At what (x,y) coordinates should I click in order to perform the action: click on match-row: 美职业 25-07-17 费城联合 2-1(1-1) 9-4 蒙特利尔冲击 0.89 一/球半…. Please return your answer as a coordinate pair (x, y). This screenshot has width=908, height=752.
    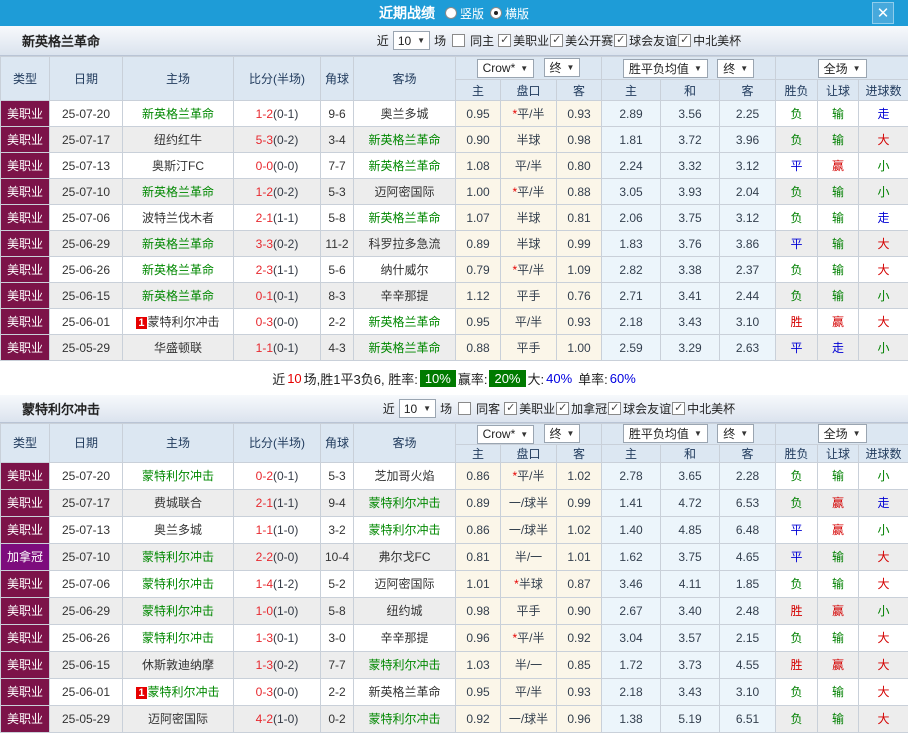
    Looking at the image, I should click on (454, 502).